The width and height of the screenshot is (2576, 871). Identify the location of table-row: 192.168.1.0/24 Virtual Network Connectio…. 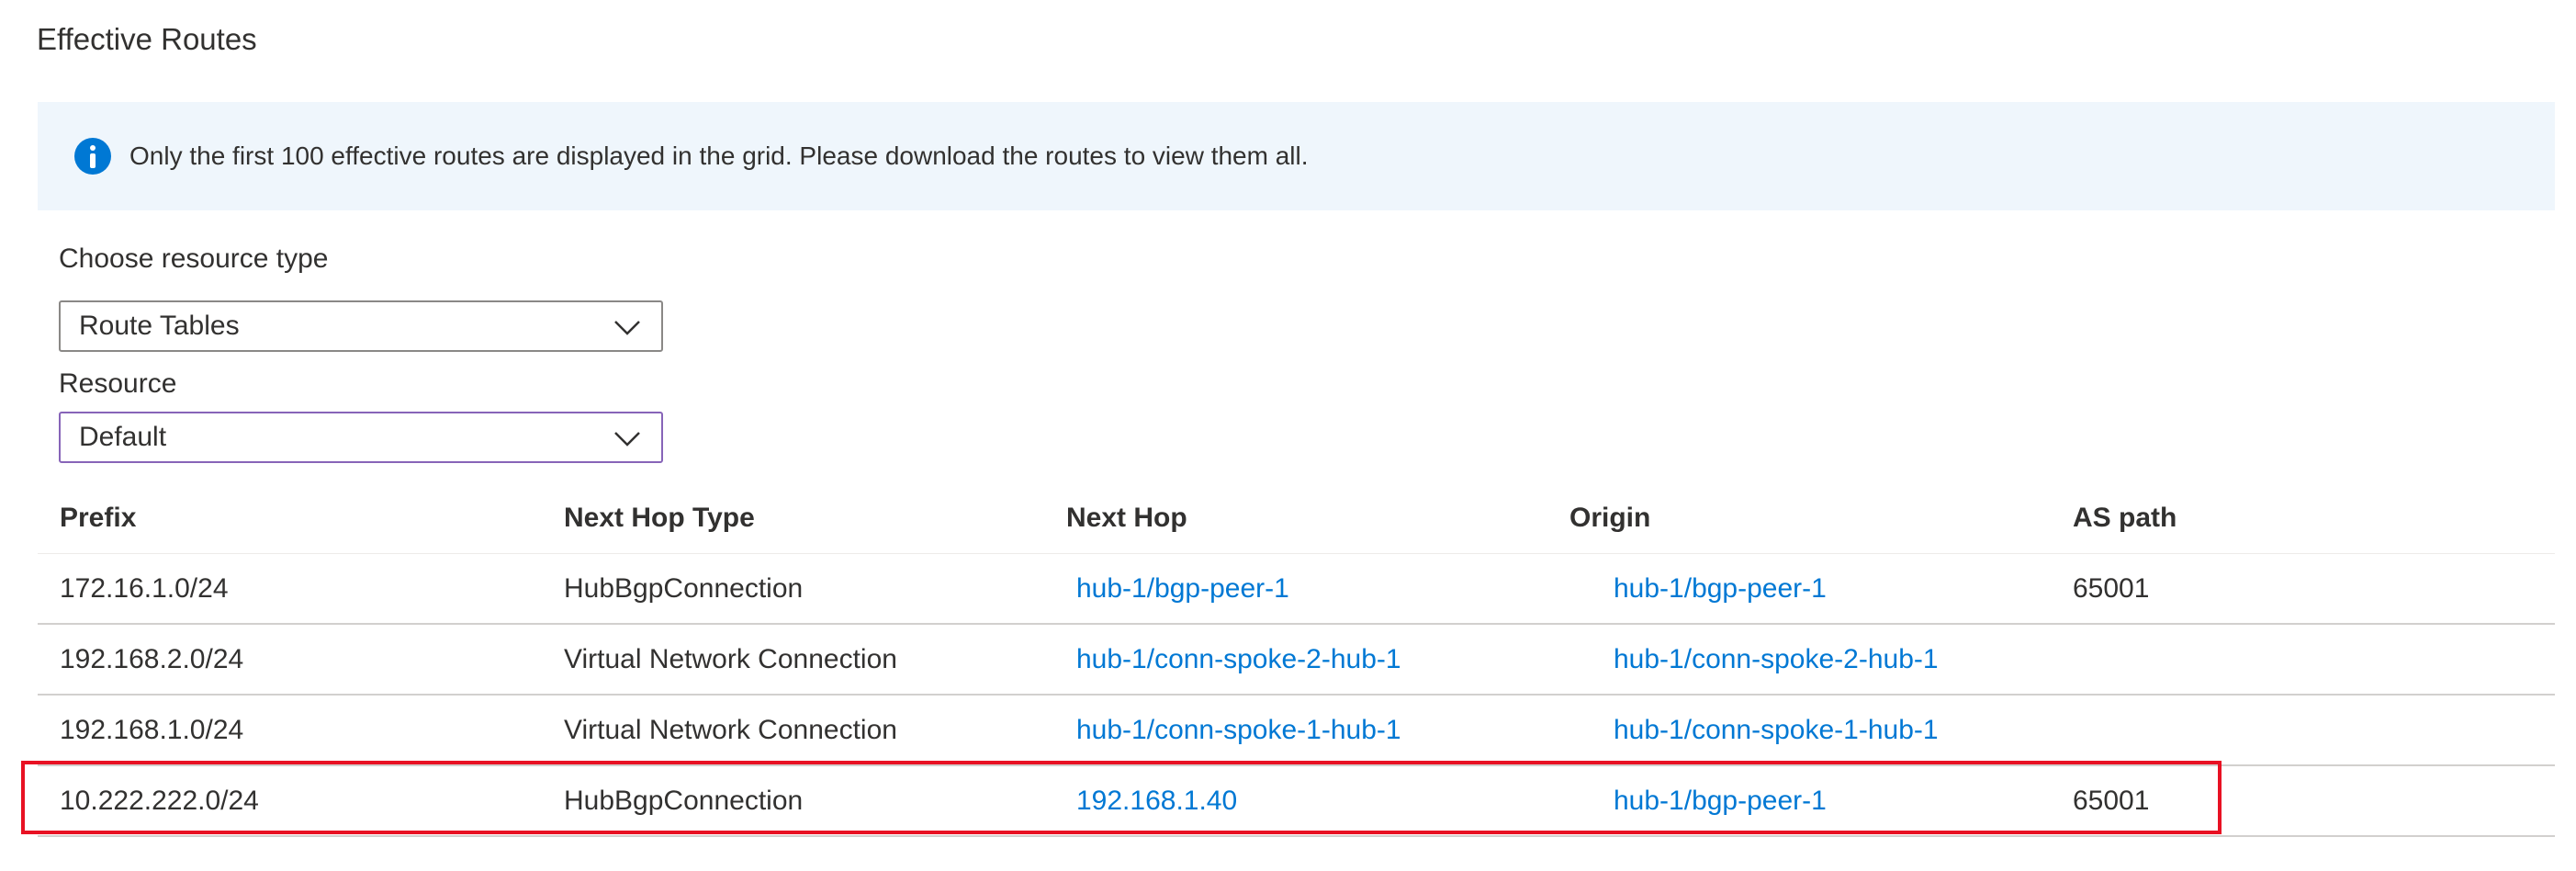
(1296, 731).